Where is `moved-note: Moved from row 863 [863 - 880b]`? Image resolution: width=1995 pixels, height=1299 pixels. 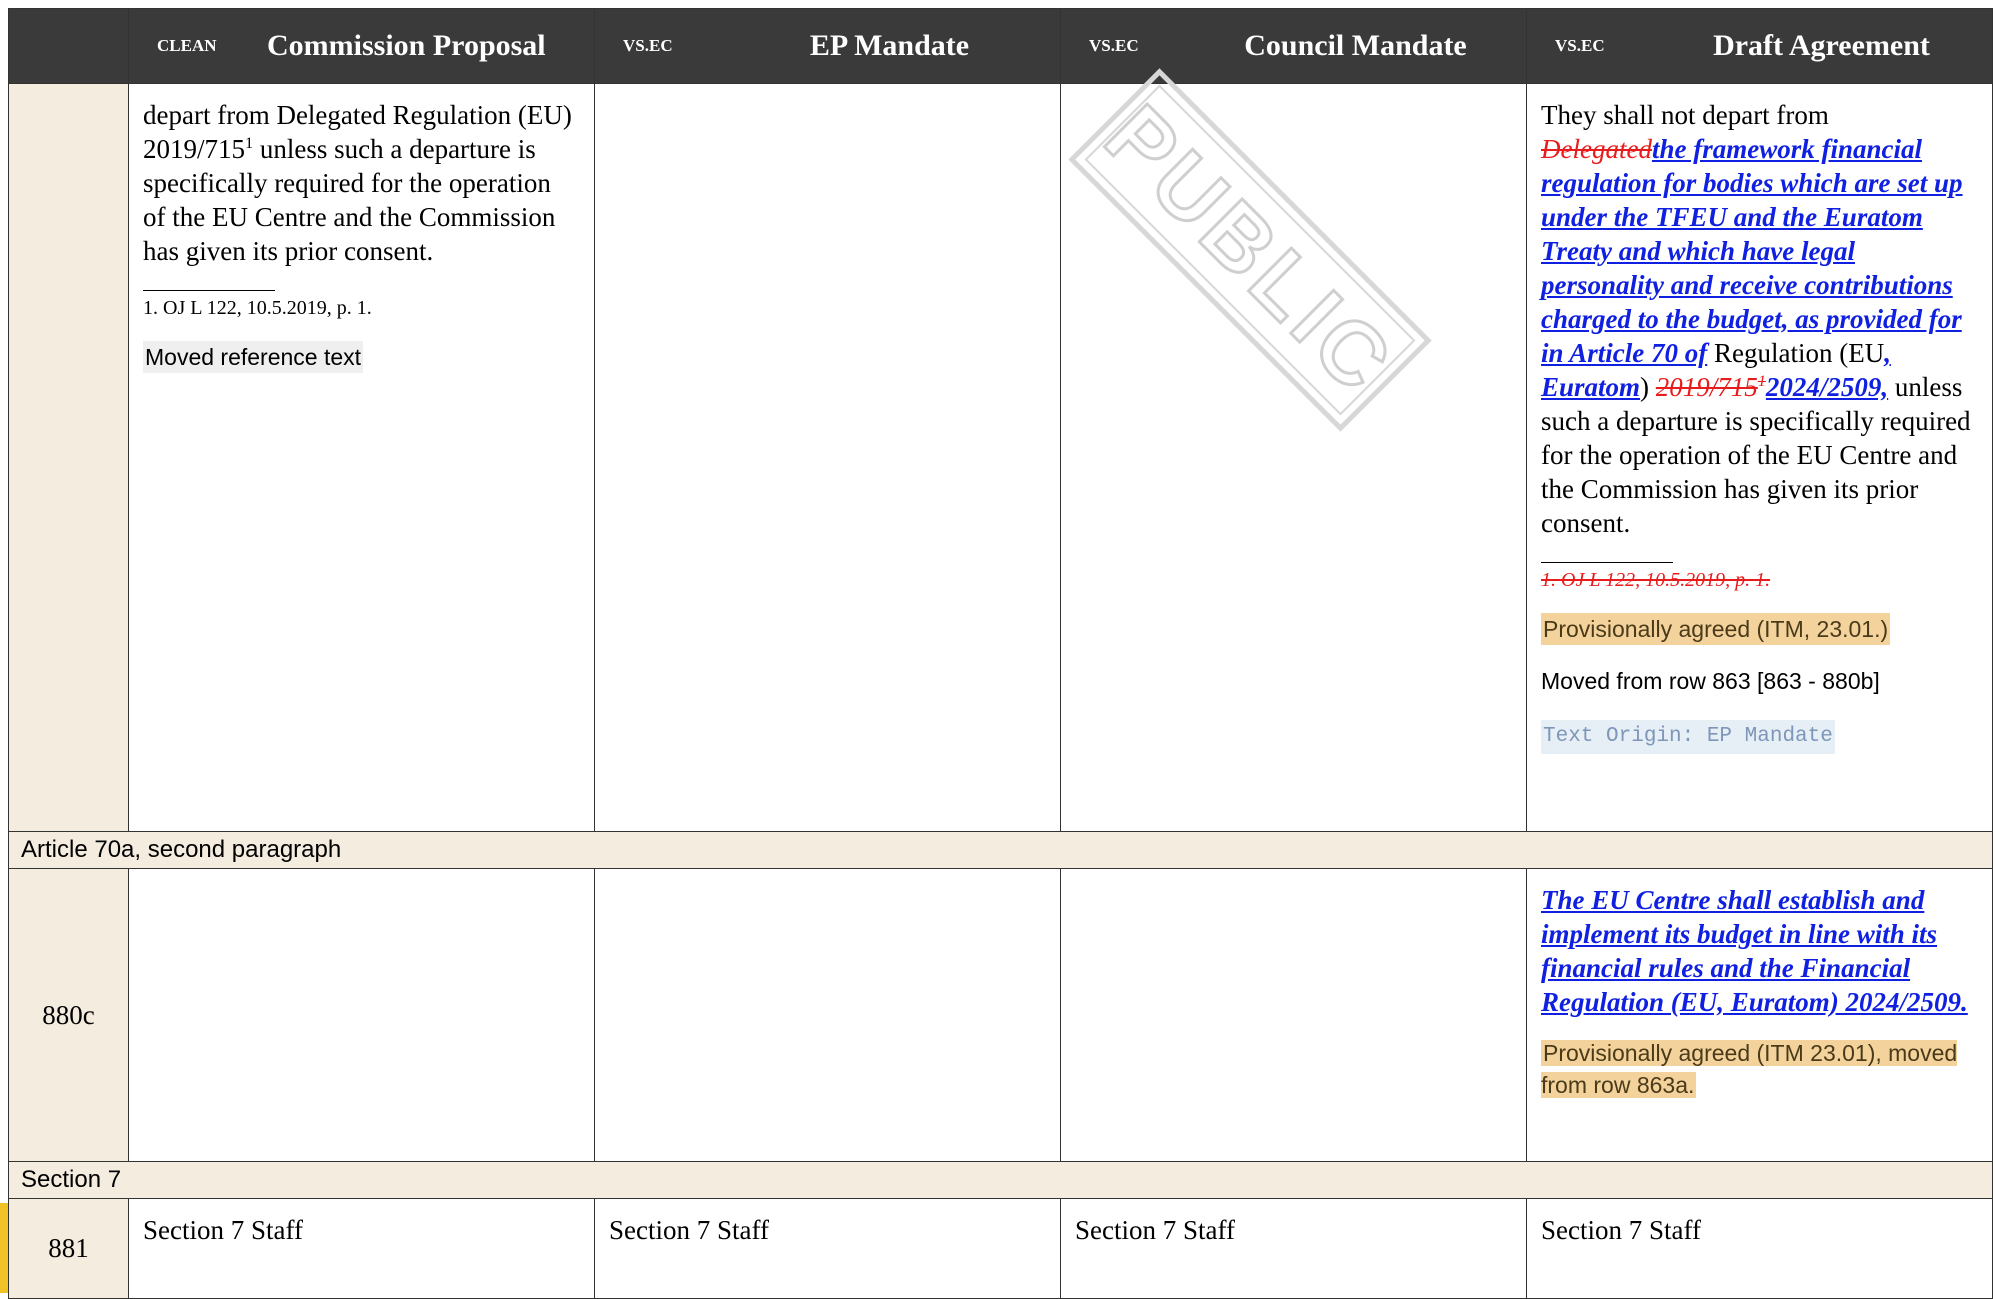
moved-note: Moved from row 863 [863 - 880b] is located at coordinates (1710, 681).